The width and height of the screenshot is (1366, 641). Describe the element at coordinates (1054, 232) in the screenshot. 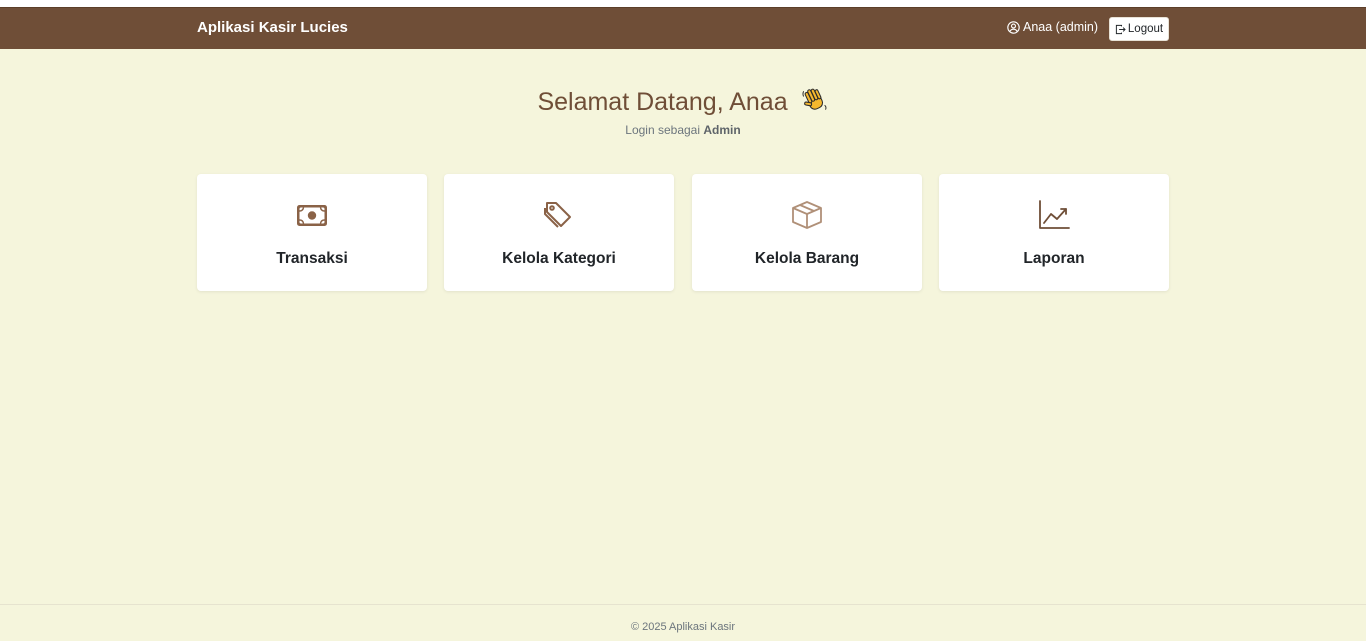

I see `menu-card-laporan: Laporan` at that location.